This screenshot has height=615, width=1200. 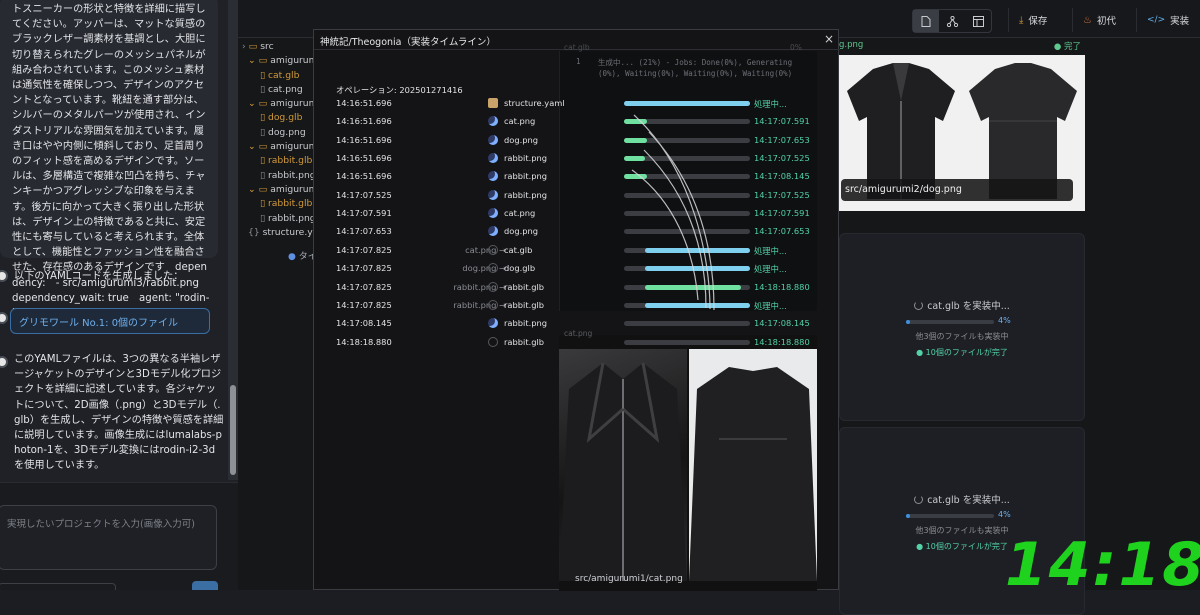 What do you see at coordinates (233, 430) in the screenshot?
I see `chat-scrollbar-thumb` at bounding box center [233, 430].